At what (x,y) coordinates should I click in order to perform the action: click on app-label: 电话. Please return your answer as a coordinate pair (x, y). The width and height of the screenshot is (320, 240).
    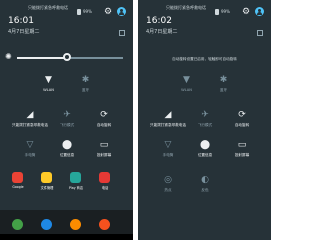
    Looking at the image, I should click on (105, 187).